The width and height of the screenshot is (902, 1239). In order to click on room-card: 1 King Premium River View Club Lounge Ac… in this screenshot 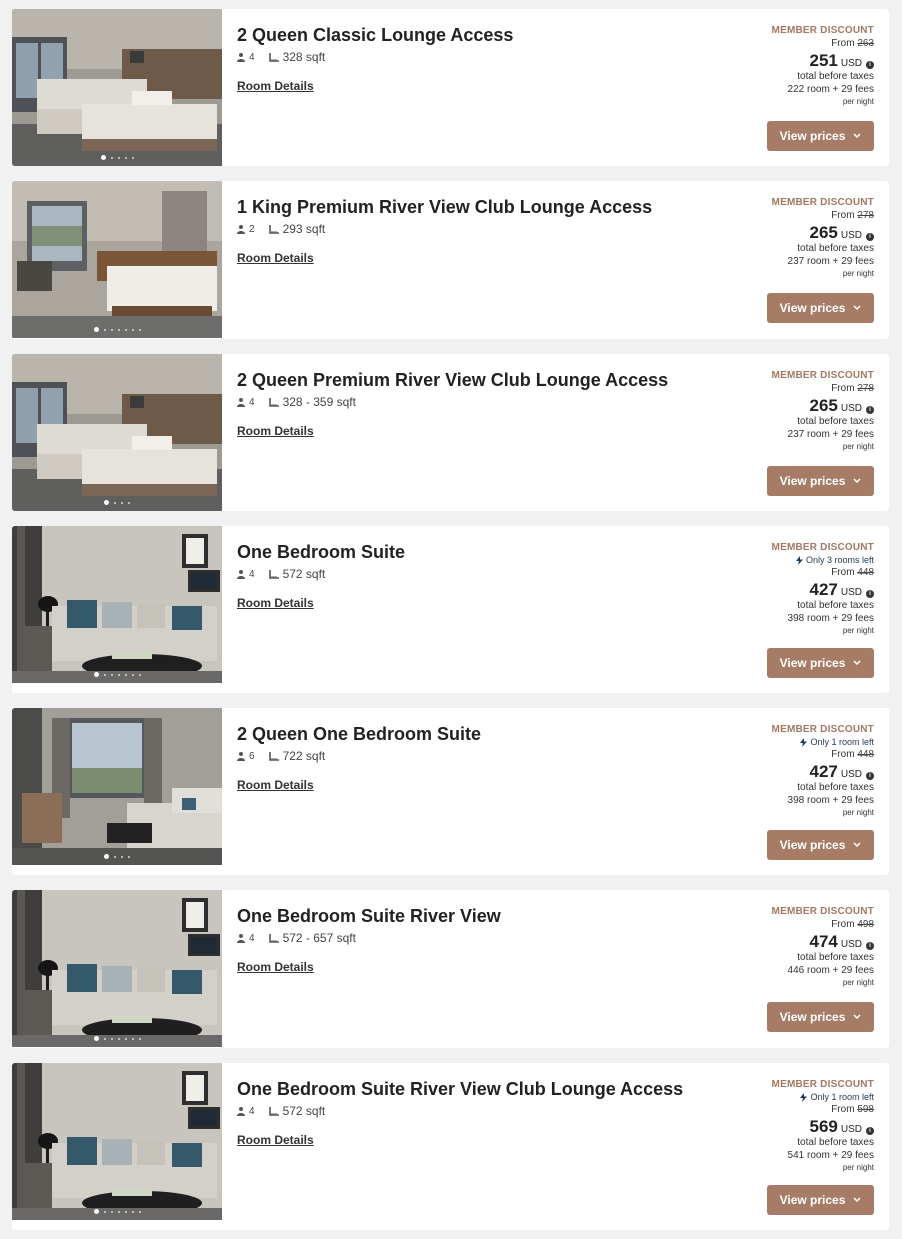, I will do `click(450, 260)`.